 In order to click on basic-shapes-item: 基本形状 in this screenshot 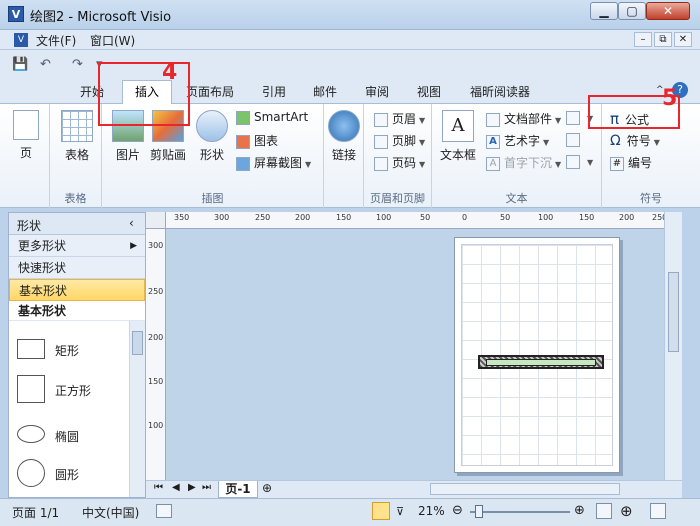, I will do `click(77, 290)`.